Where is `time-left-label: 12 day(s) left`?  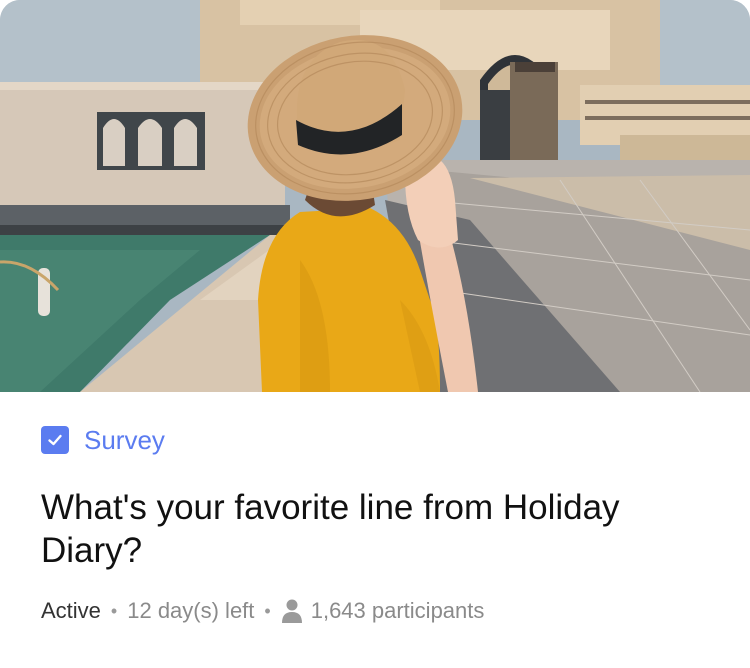
time-left-label: 12 day(s) left is located at coordinates (191, 610).